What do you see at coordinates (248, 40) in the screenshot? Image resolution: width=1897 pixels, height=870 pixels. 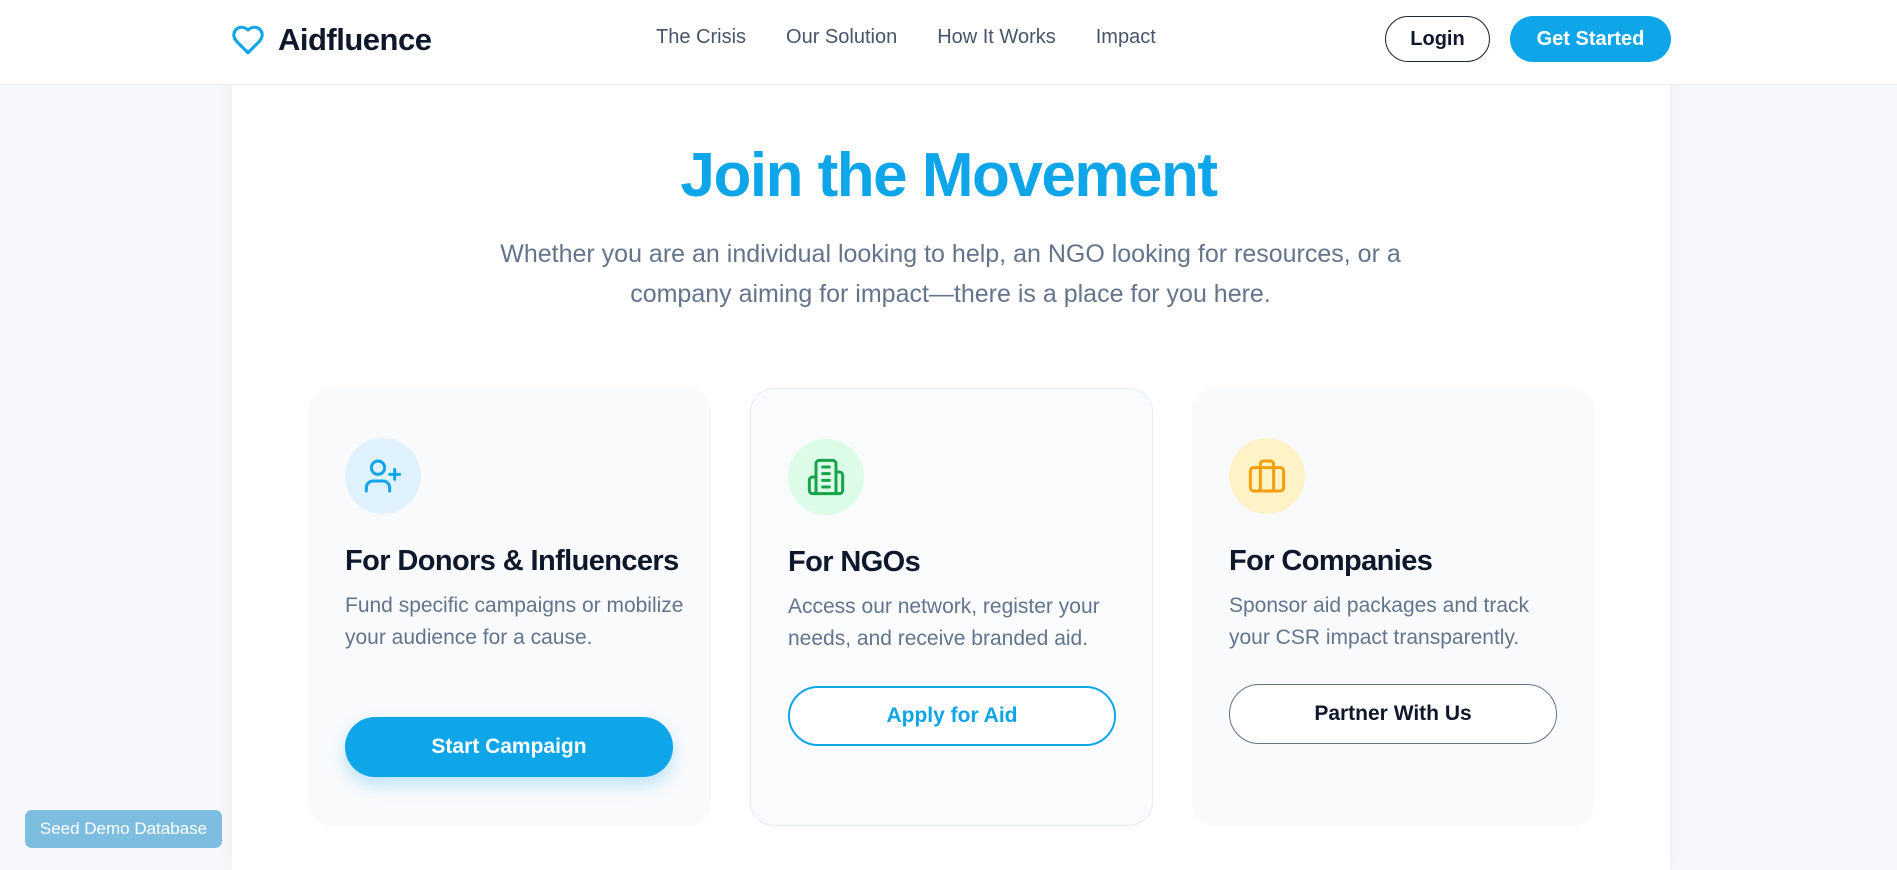 I see `heart-icon` at bounding box center [248, 40].